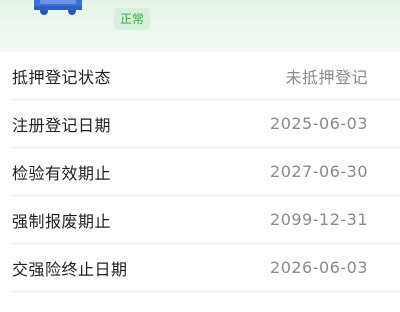 This screenshot has height=312, width=400. I want to click on row-label: 交强险终止日期, so click(70, 269).